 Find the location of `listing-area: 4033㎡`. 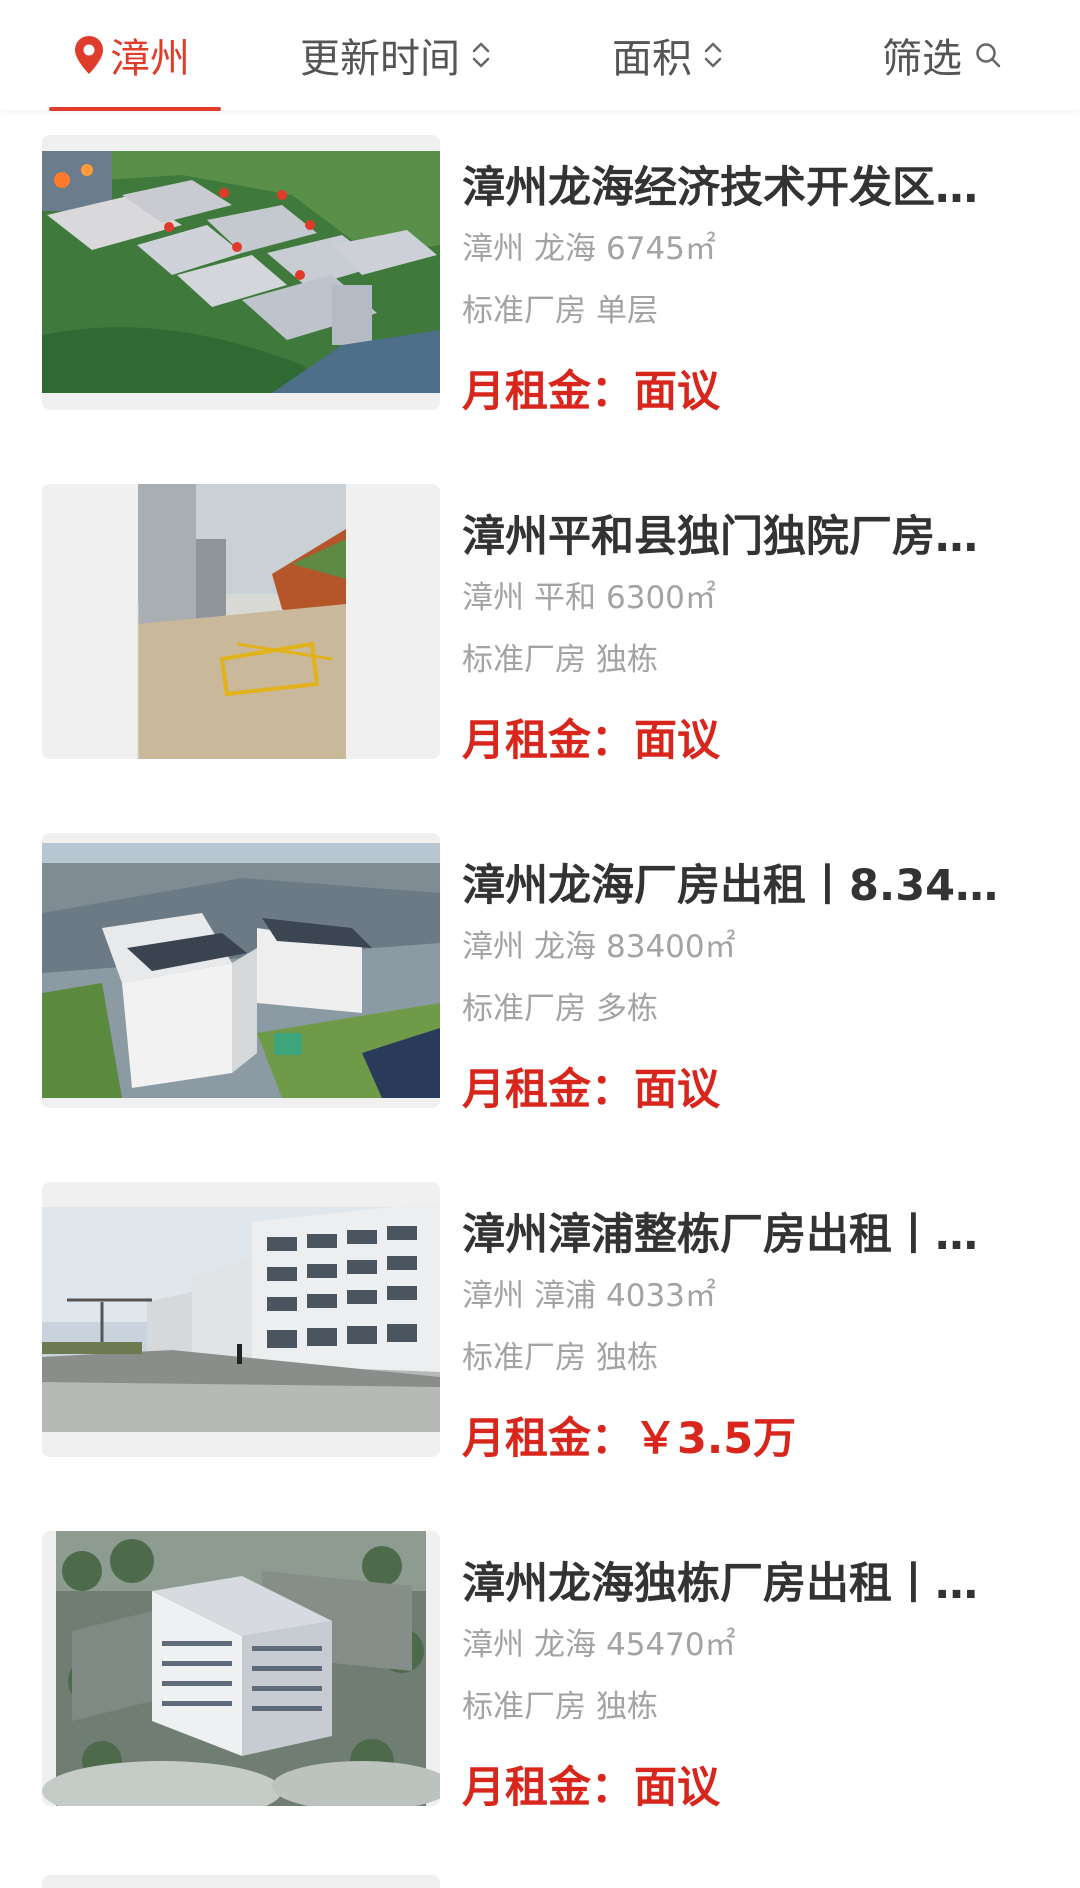

listing-area: 4033㎡ is located at coordinates (661, 1296).